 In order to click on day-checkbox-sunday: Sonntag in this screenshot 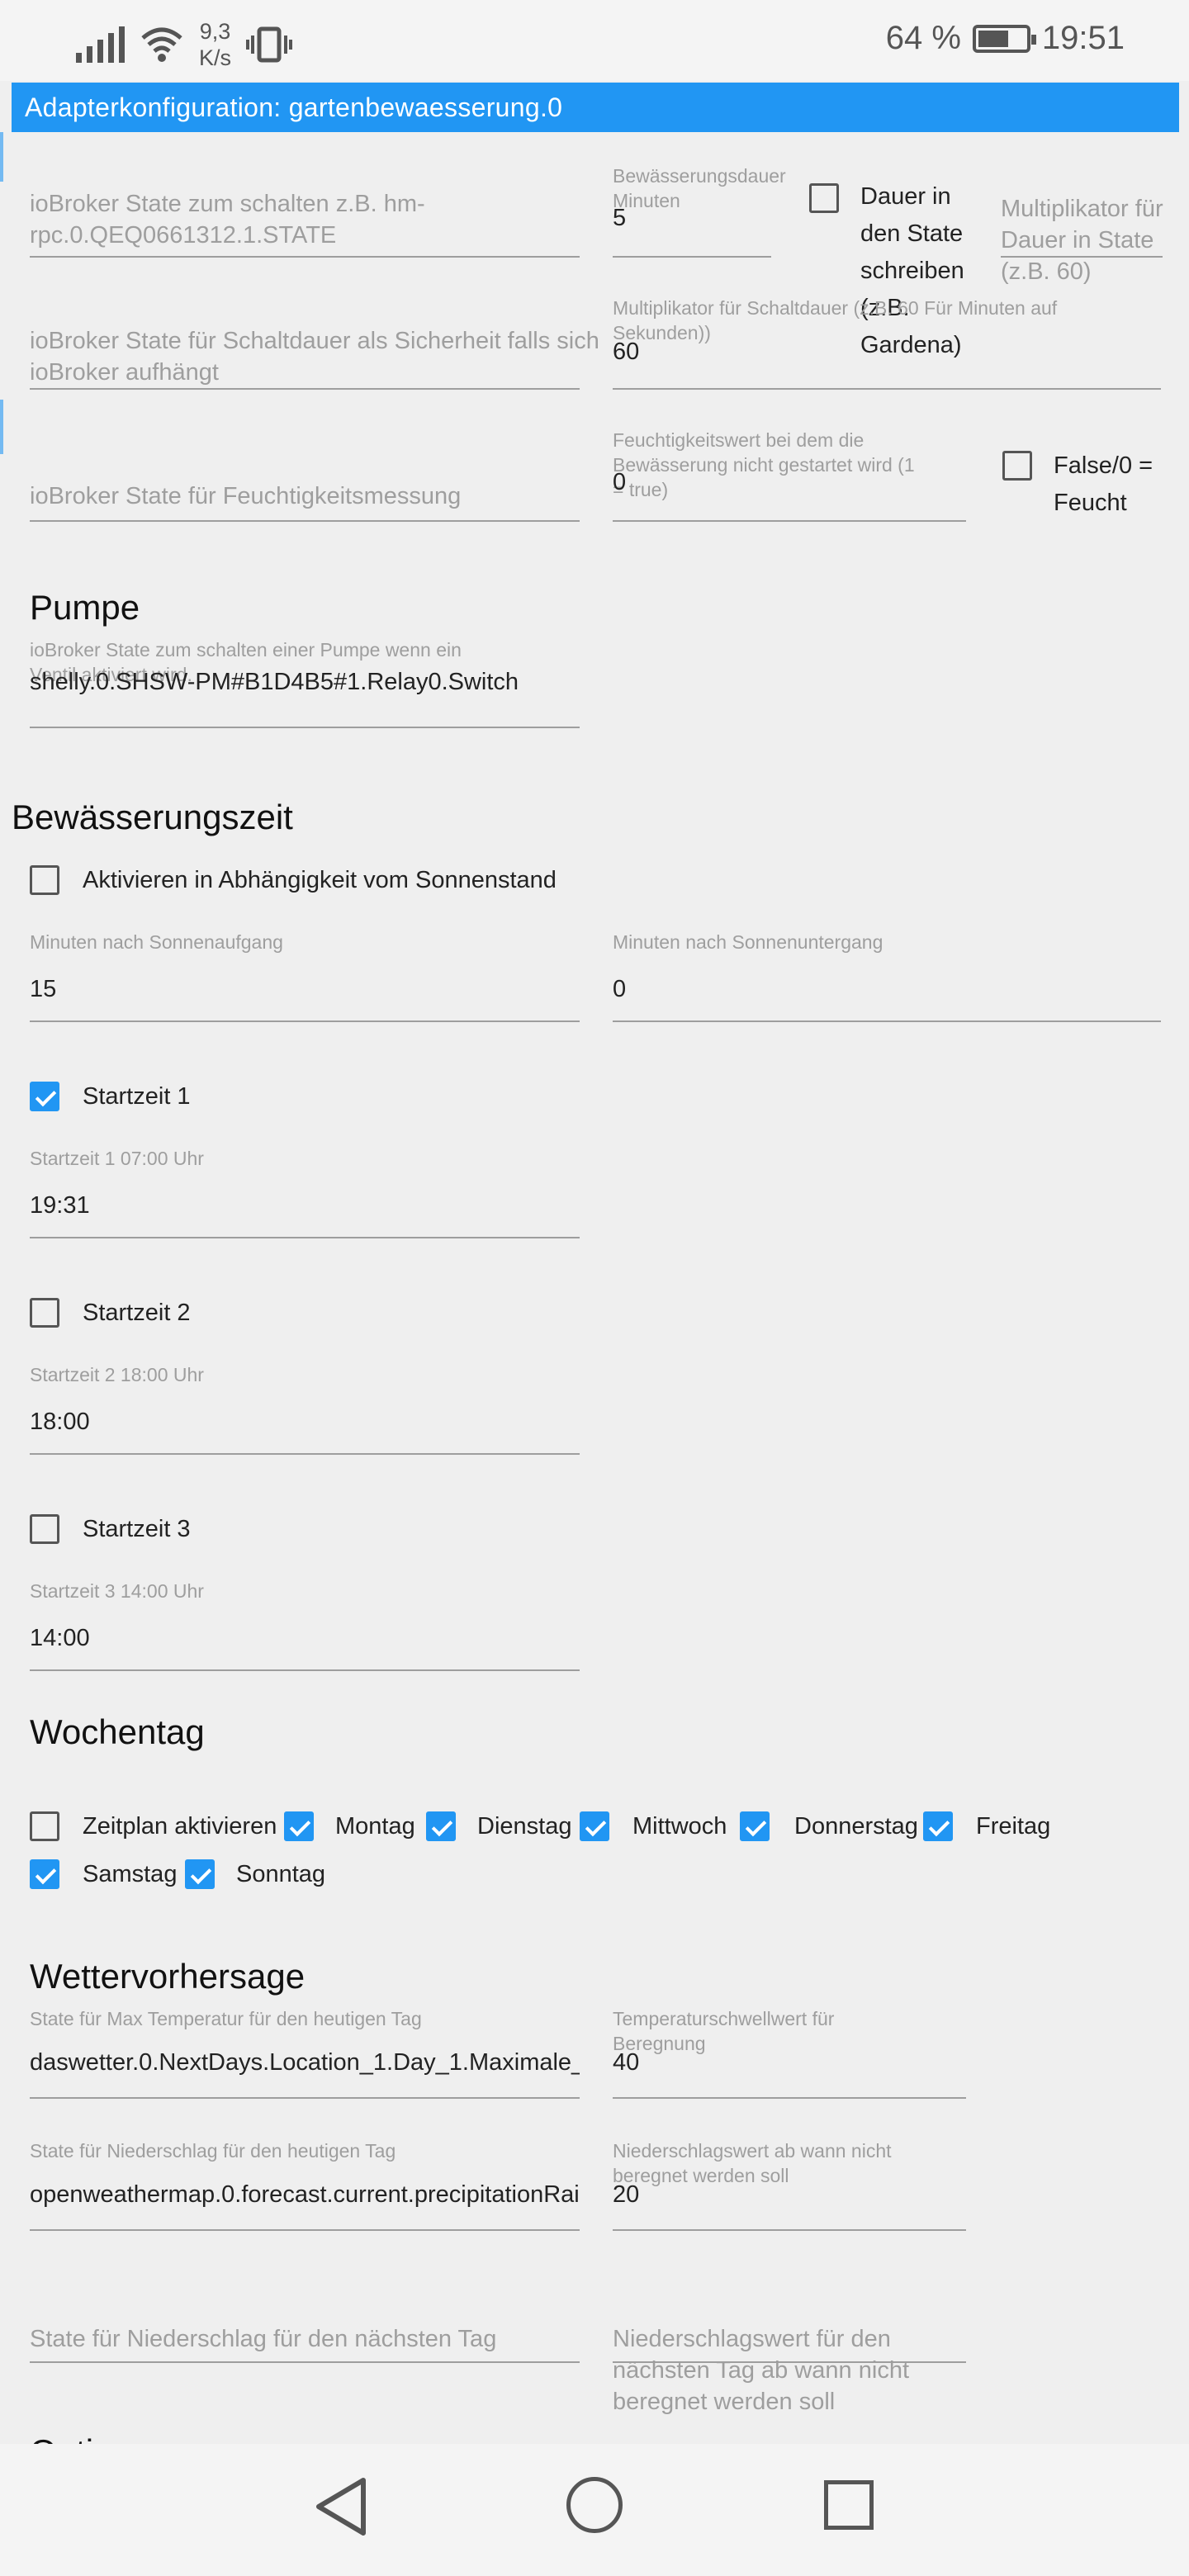, I will do `click(255, 1874)`.